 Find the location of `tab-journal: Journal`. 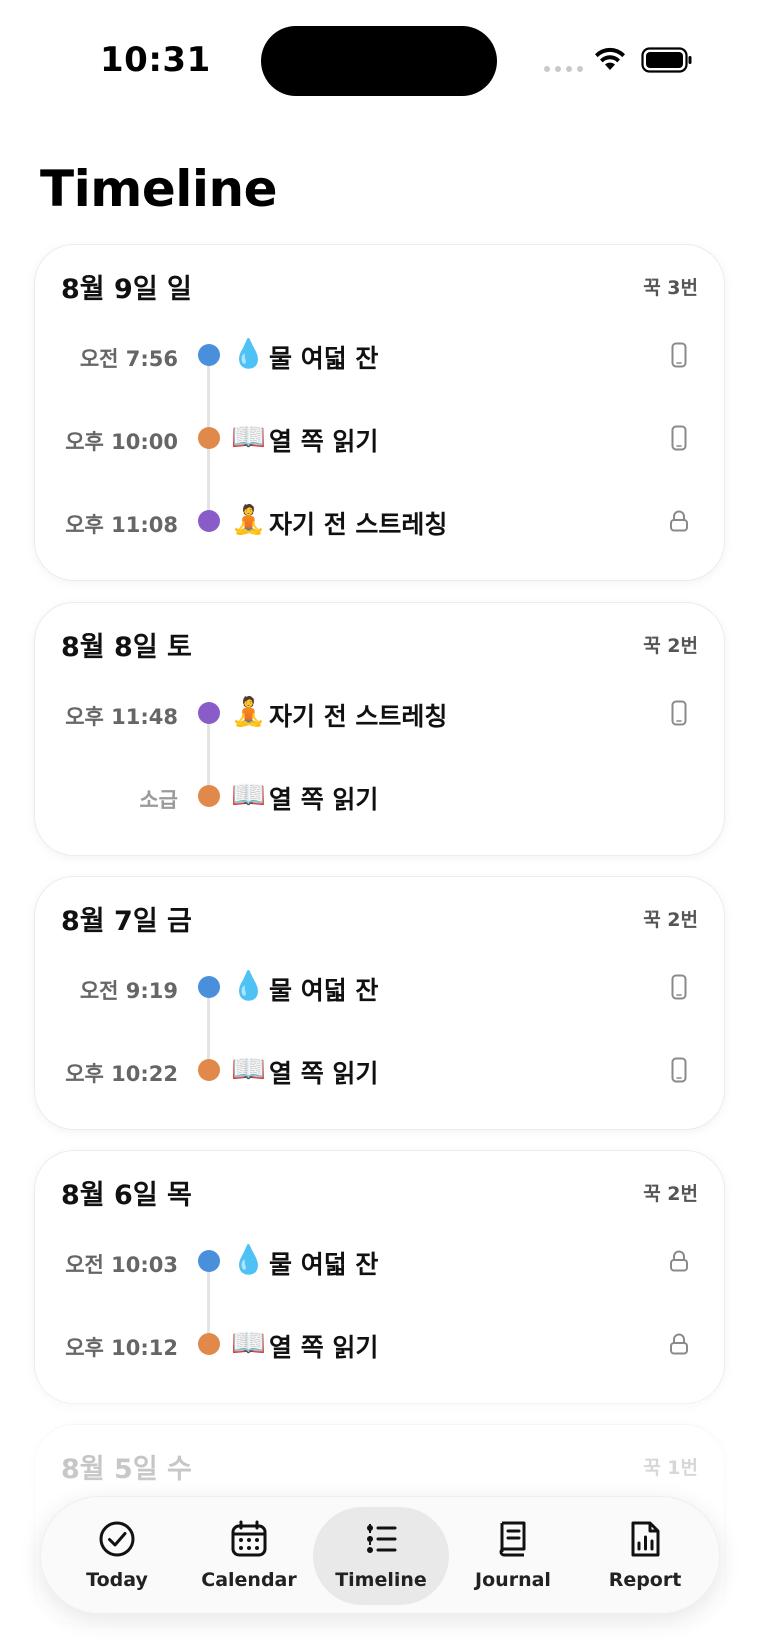

tab-journal: Journal is located at coordinates (513, 1556).